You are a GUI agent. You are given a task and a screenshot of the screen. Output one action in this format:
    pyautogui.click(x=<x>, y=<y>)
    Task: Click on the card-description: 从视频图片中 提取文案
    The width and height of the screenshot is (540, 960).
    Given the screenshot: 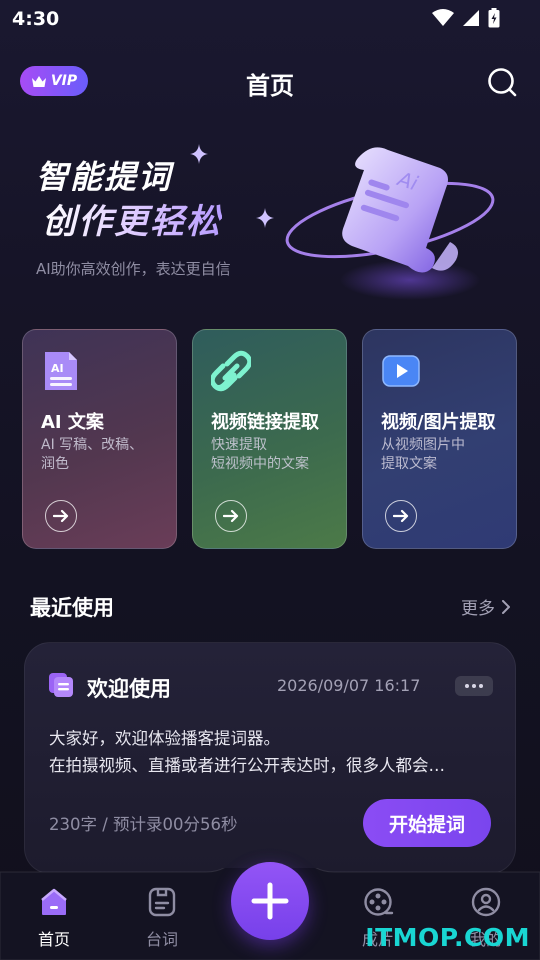 What is the action you would take?
    pyautogui.click(x=423, y=454)
    